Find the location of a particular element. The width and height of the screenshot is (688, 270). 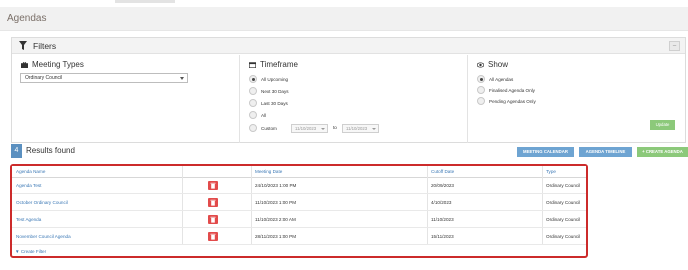

page-title: Agendas is located at coordinates (27, 18).